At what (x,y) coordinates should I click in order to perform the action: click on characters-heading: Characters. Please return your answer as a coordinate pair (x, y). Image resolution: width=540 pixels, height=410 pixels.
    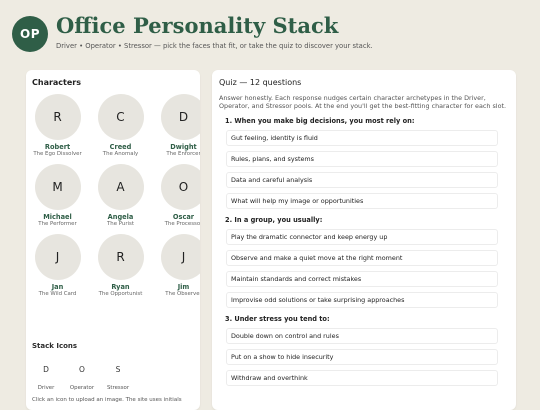
    Looking at the image, I should click on (57, 82).